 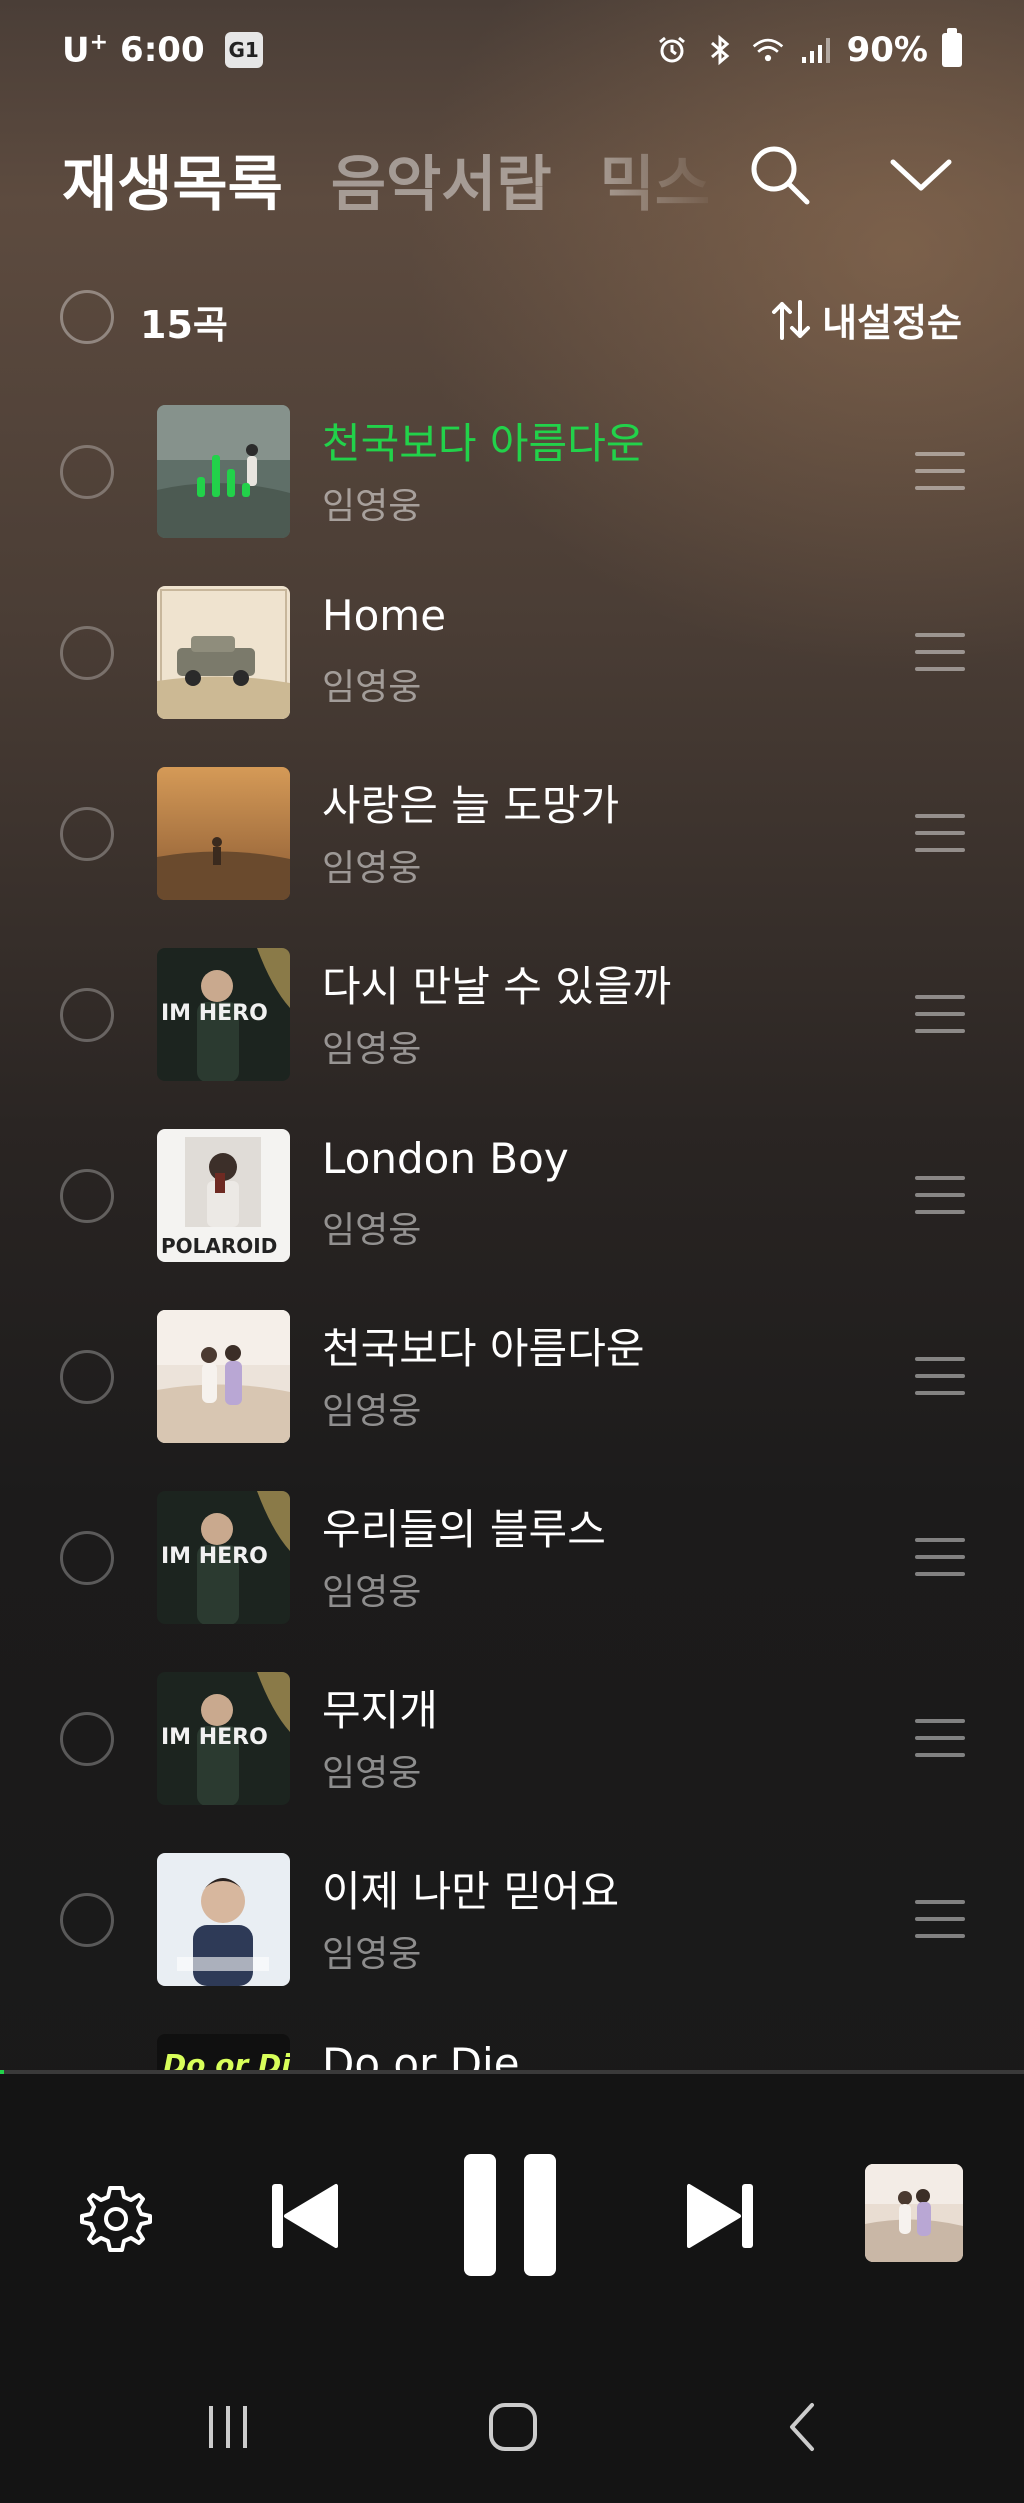 I want to click on home-icon, so click(x=513, y=2427).